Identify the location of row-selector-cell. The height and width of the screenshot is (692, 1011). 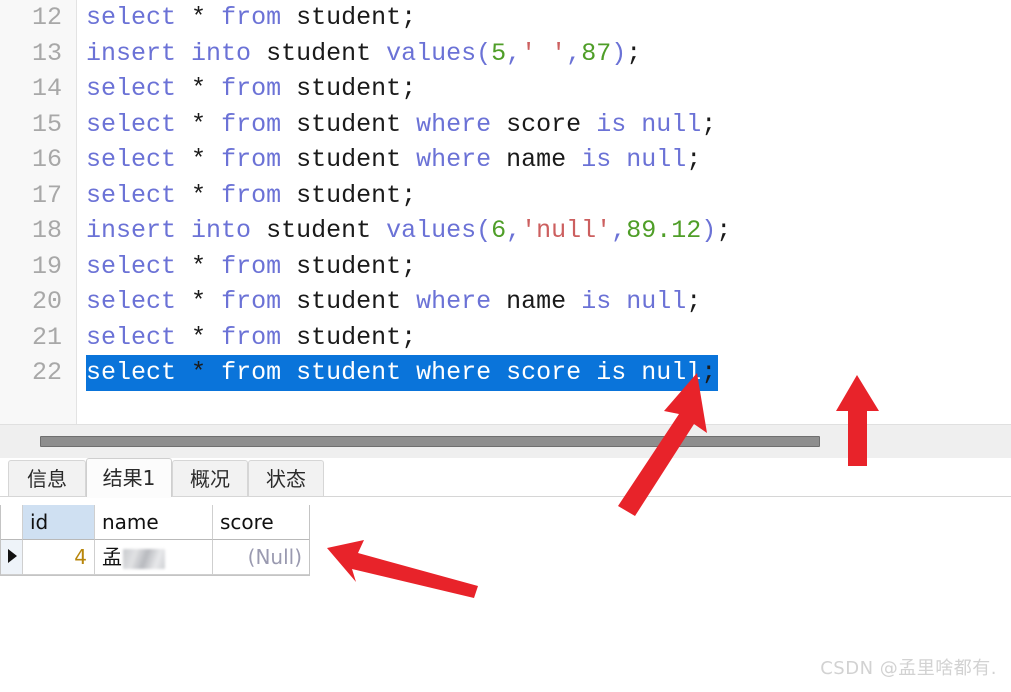
(12, 557).